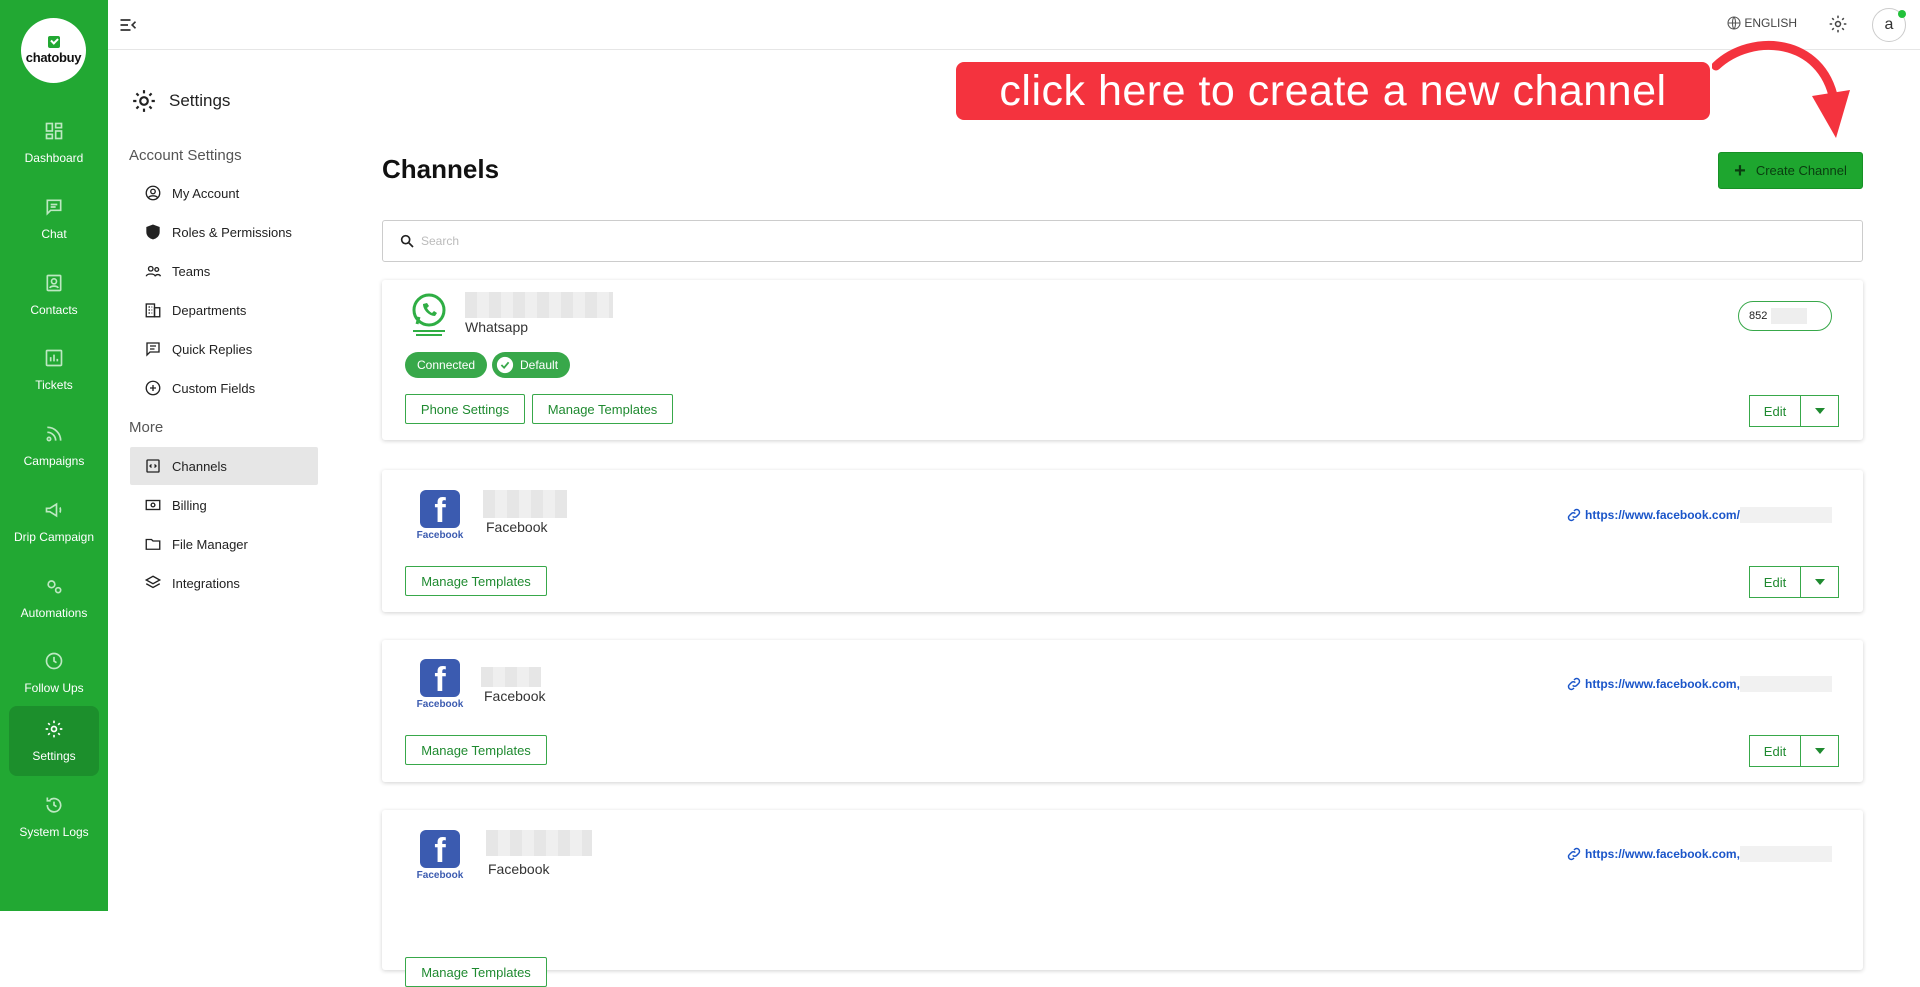 The height and width of the screenshot is (987, 1920). What do you see at coordinates (54, 219) in the screenshot?
I see `nav-item-chat: Chat` at bounding box center [54, 219].